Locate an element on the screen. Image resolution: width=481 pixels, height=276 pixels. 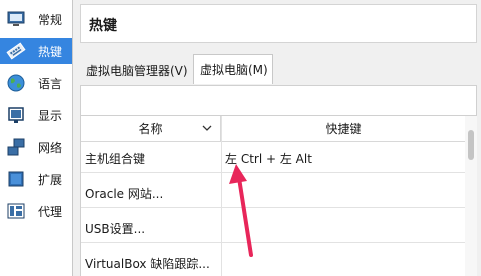
sidebar-item-display: 显示 is located at coordinates (36, 115).